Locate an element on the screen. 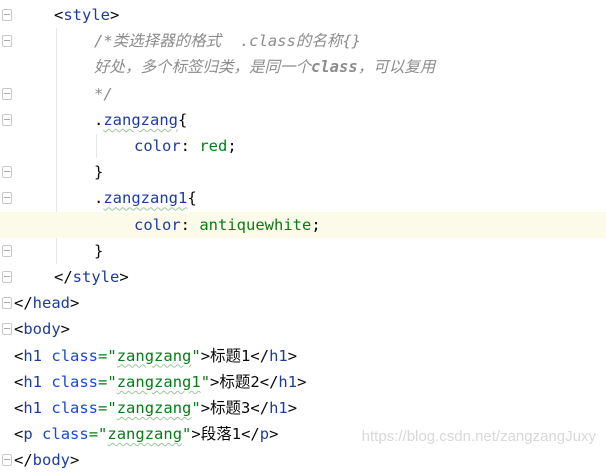  code-line: <h1 class="zangzang">标题3</h1> is located at coordinates (303, 408).